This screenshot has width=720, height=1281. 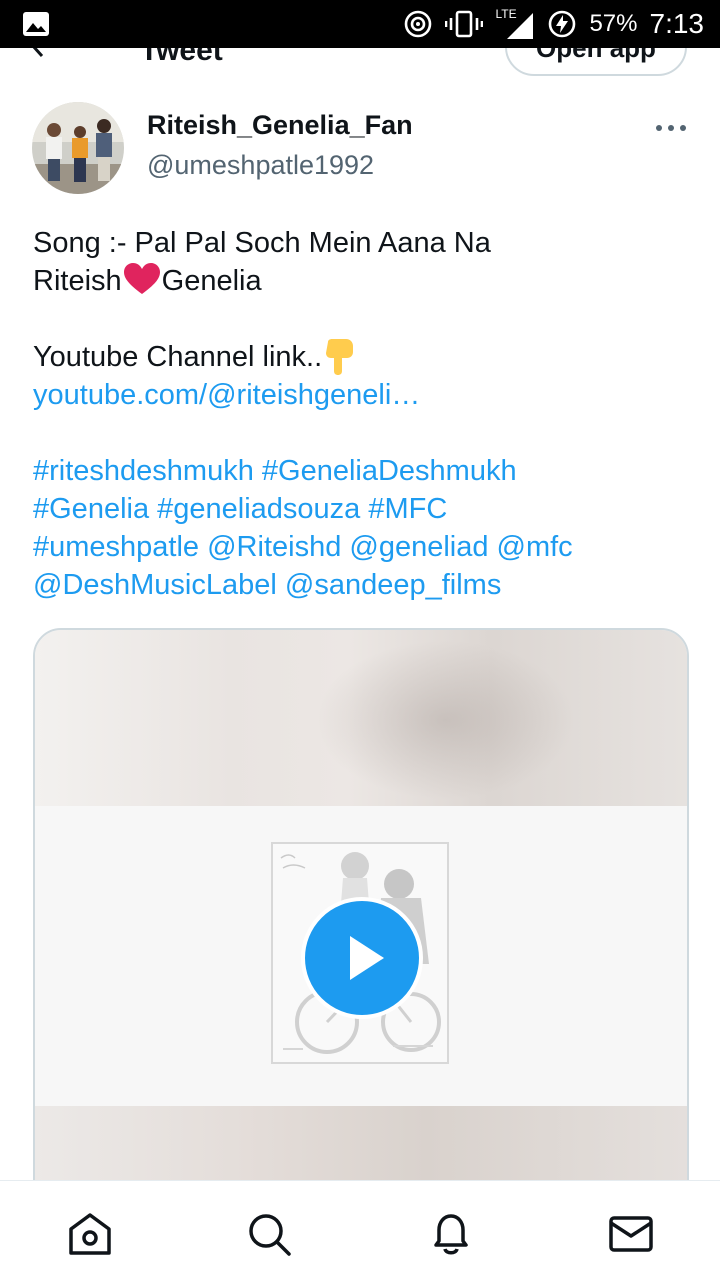 What do you see at coordinates (78, 148) in the screenshot?
I see `avatar` at bounding box center [78, 148].